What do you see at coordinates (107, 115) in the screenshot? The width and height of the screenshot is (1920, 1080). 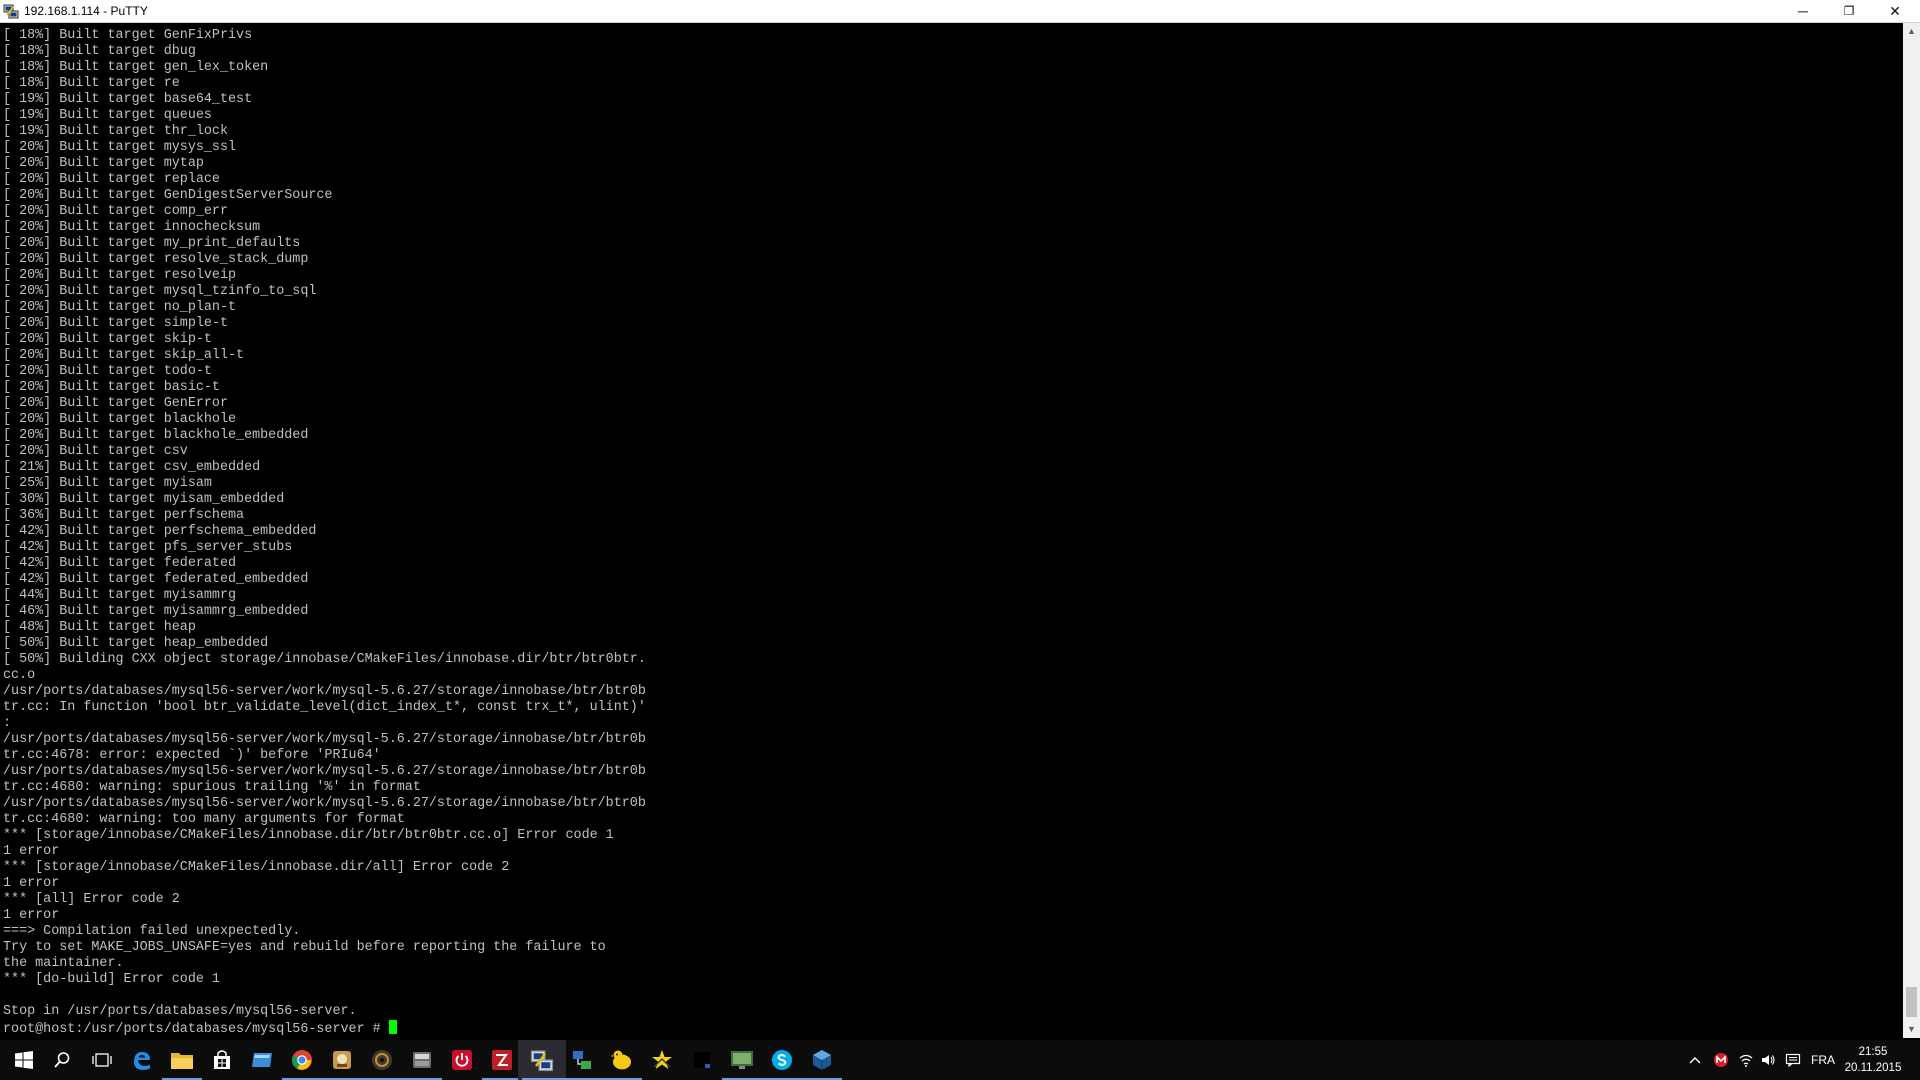 I see `terminal-line: [ 19%] Built target queues` at bounding box center [107, 115].